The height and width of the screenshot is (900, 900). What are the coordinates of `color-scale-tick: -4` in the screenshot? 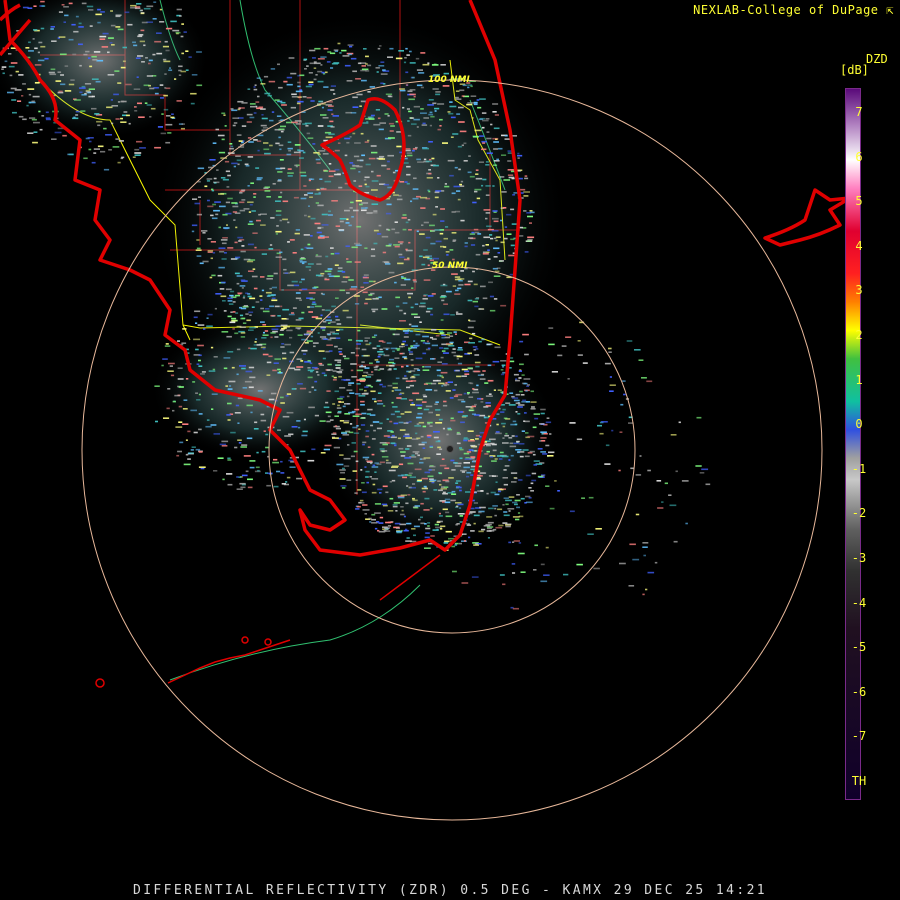 It's located at (859, 602).